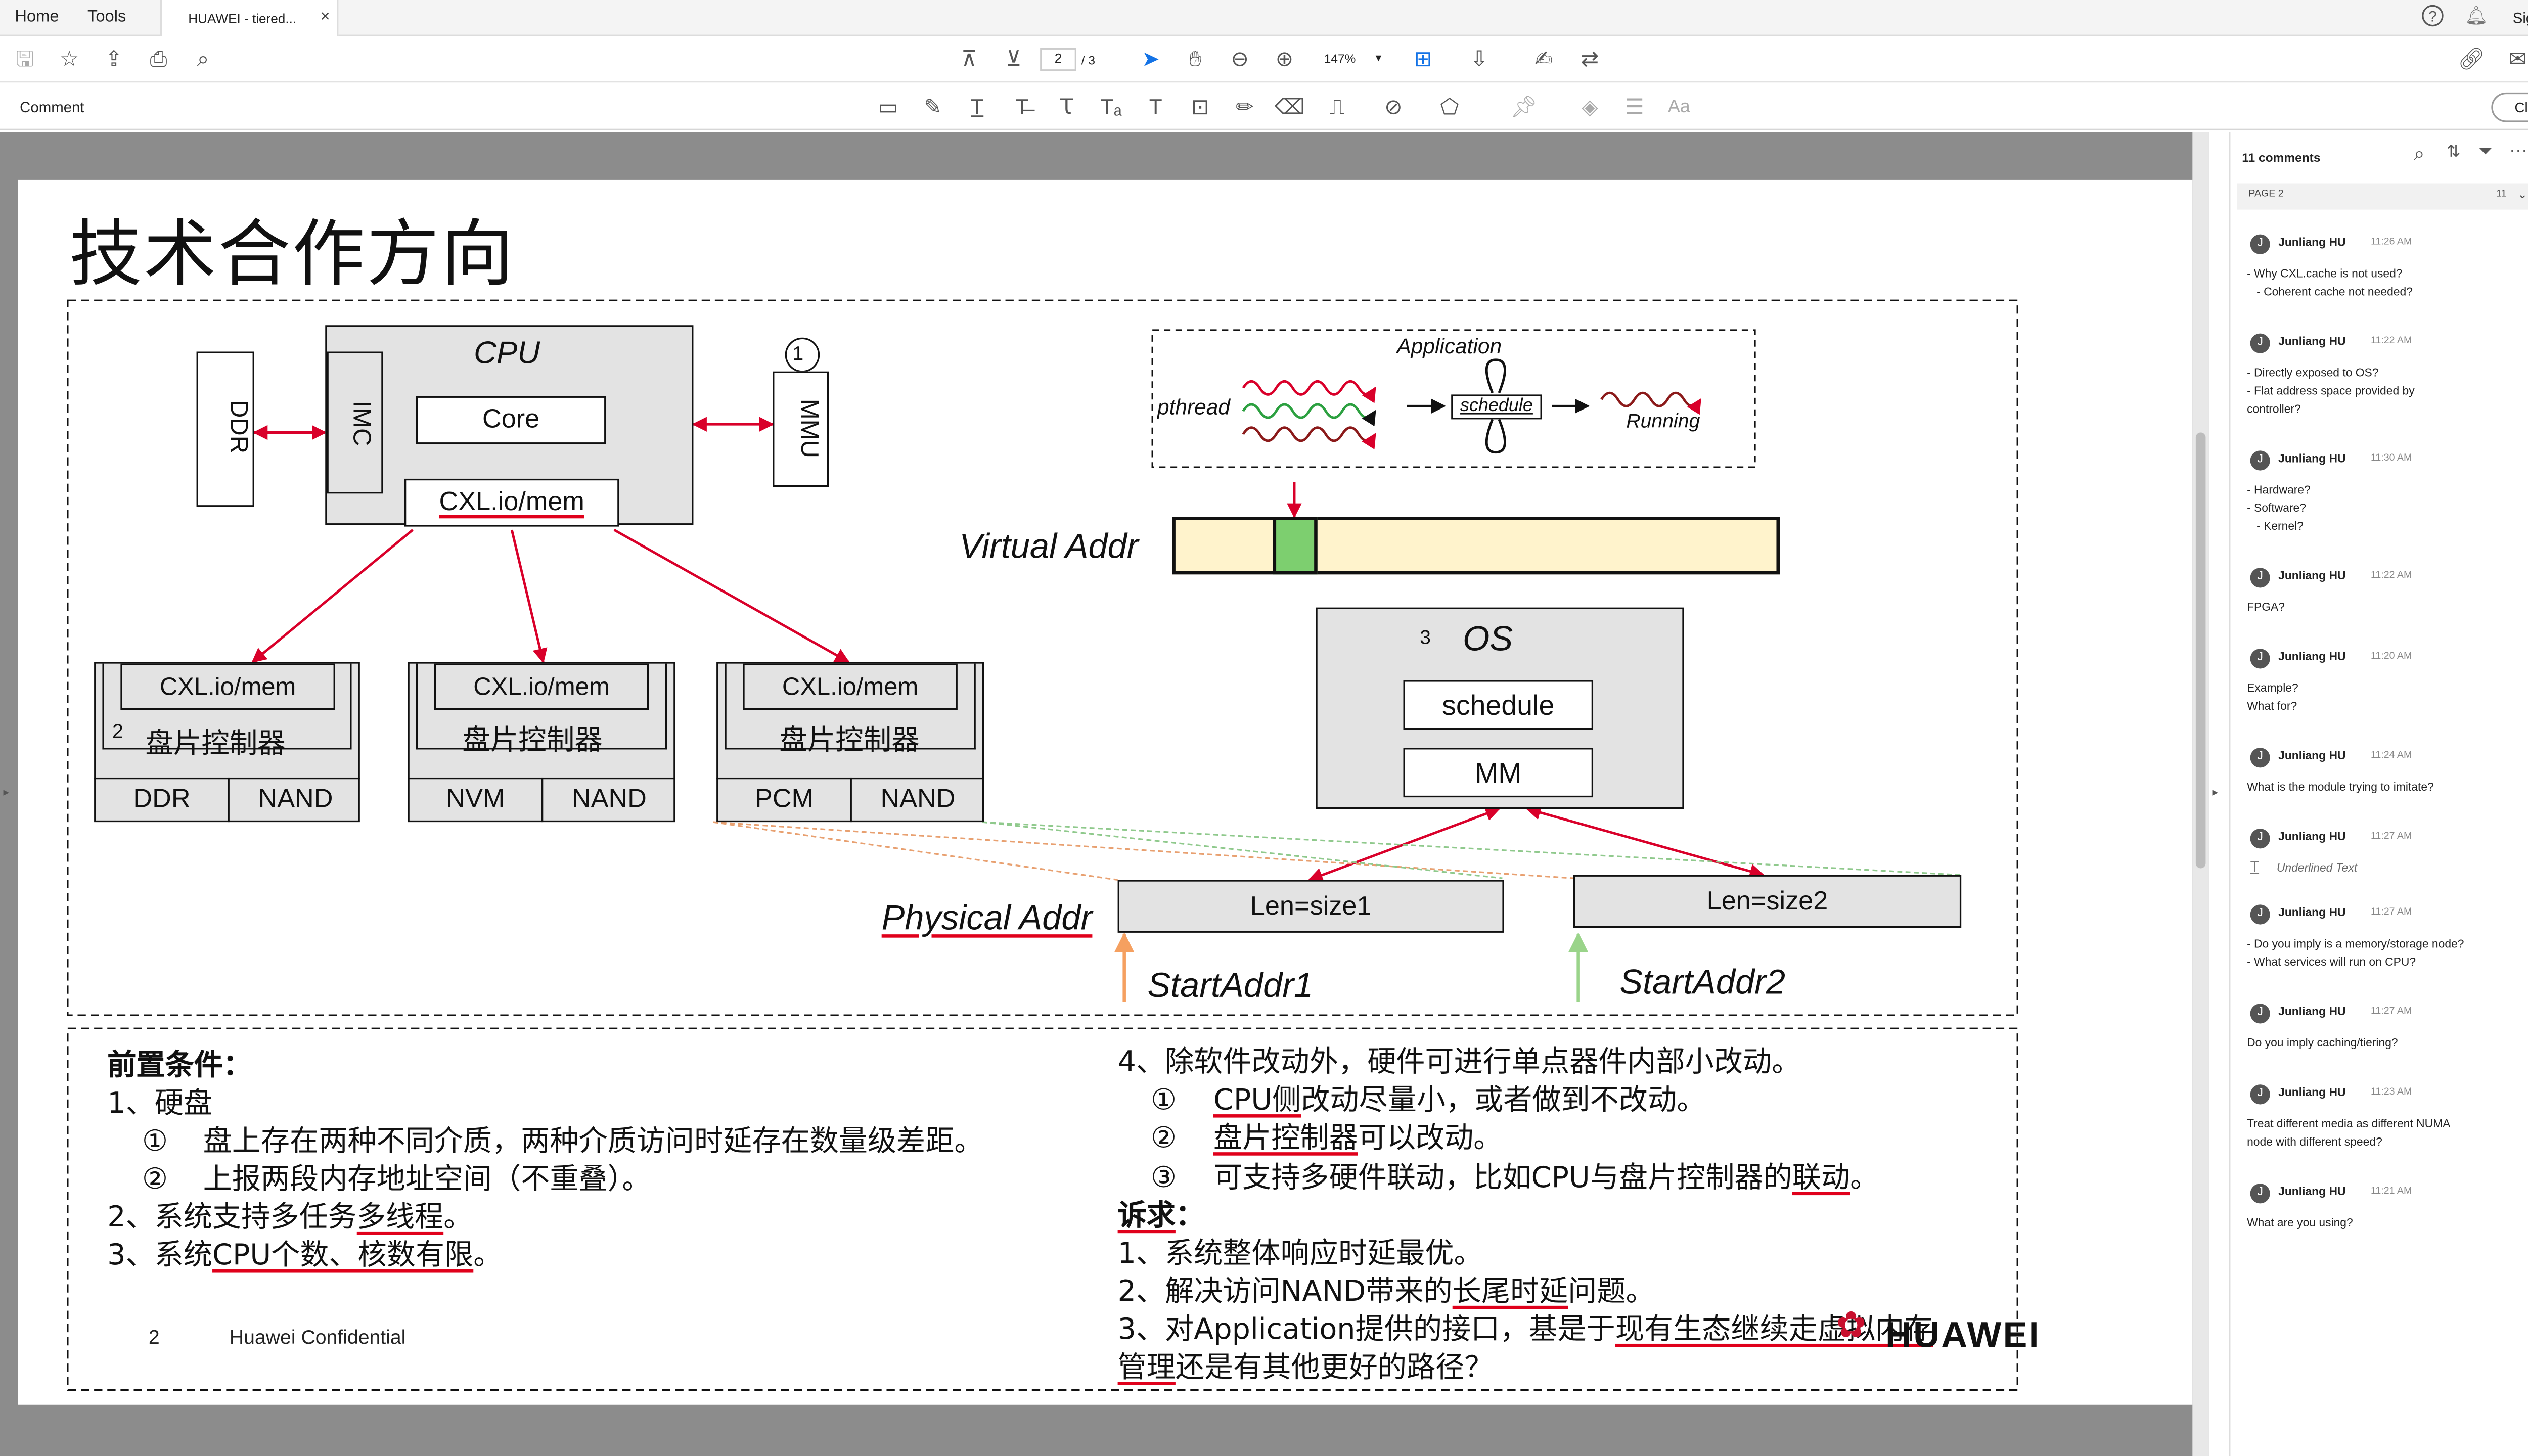  I want to click on schedule-app-label: schedule, so click(1497, 406).